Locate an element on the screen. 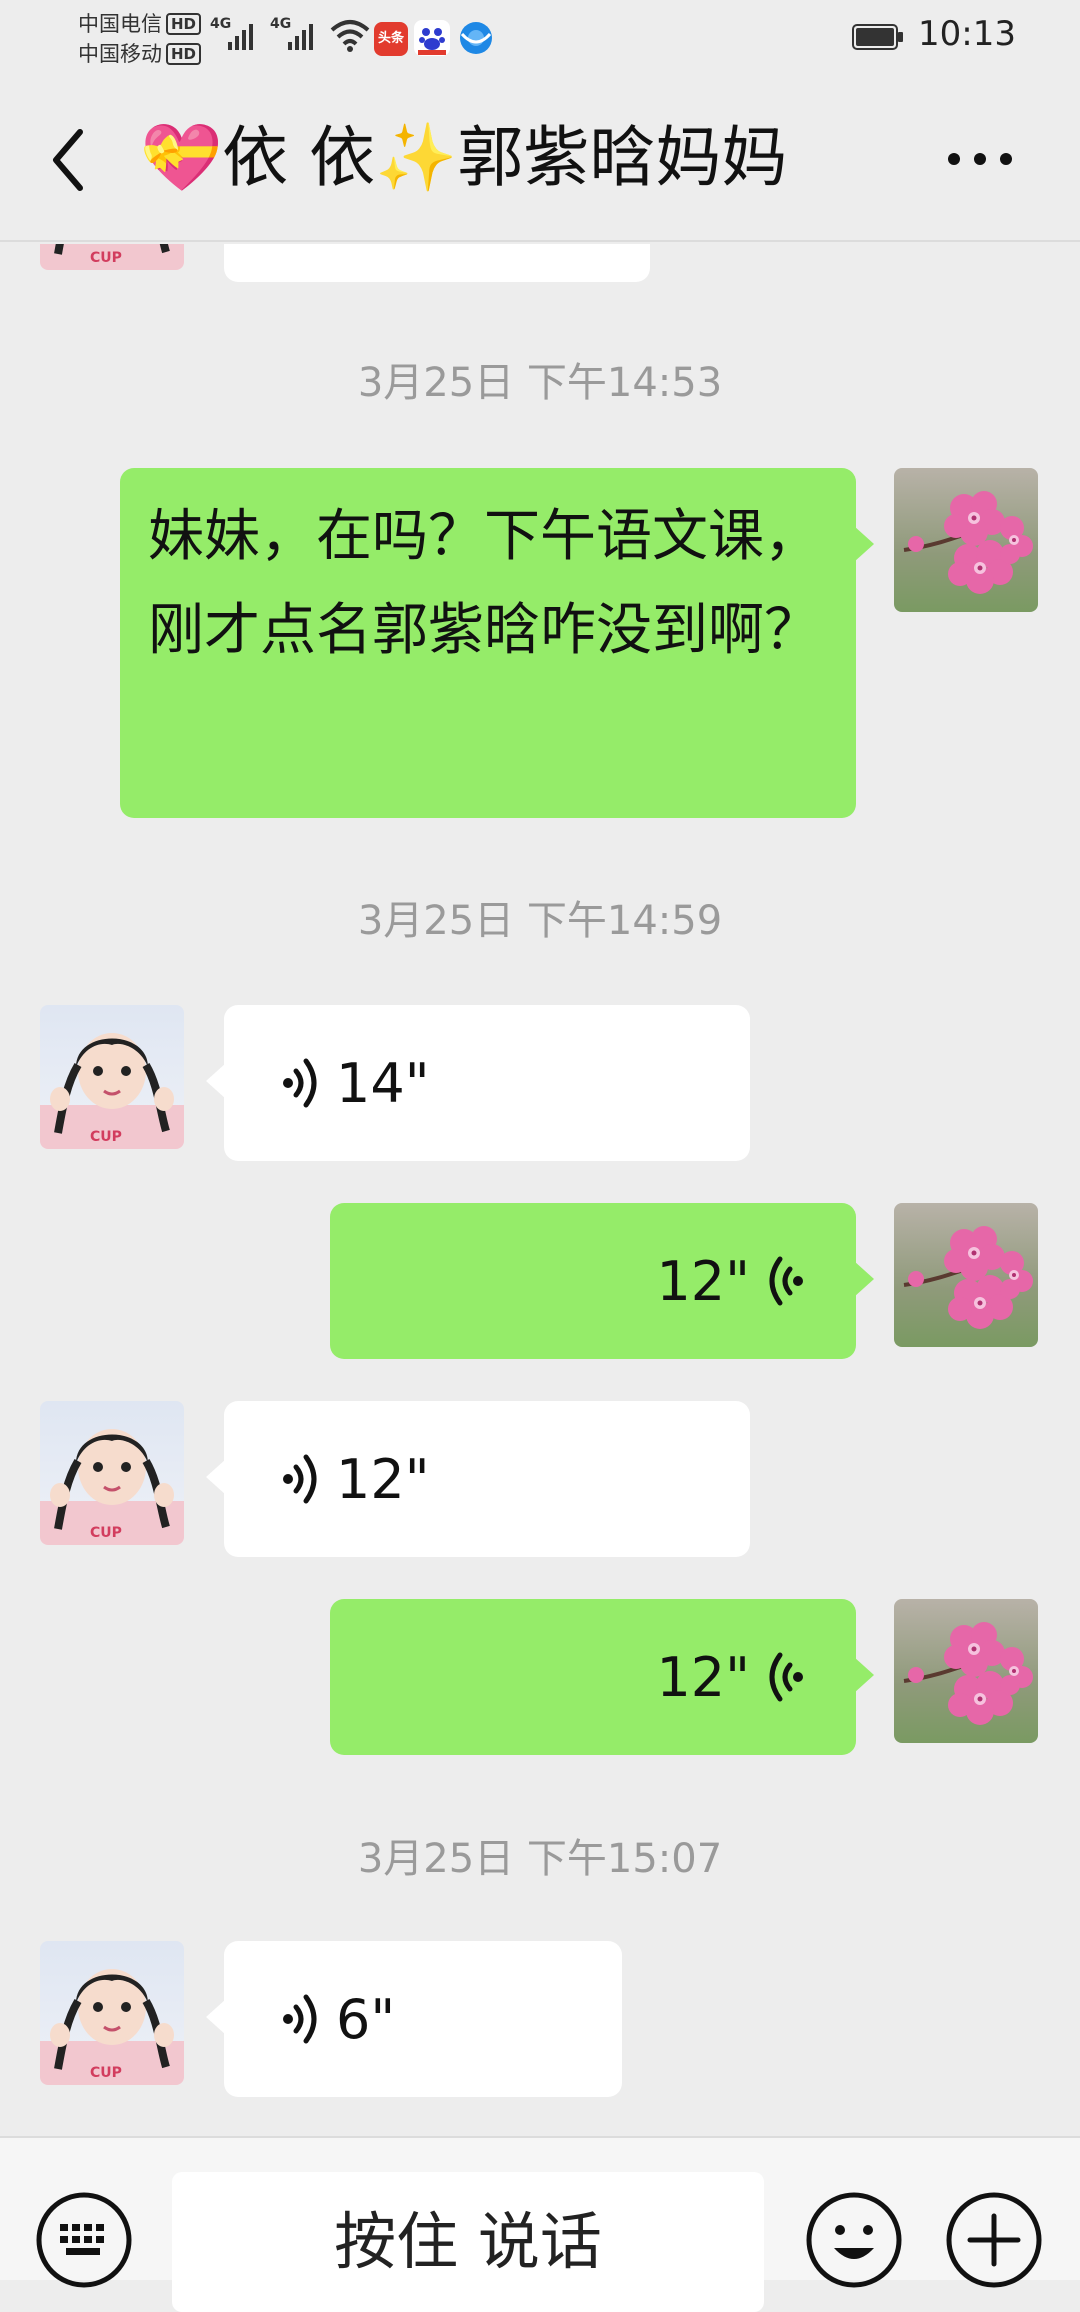 Image resolution: width=1080 pixels, height=2312 pixels. timestamp: 3月25日 下午15:07 is located at coordinates (540, 1859).